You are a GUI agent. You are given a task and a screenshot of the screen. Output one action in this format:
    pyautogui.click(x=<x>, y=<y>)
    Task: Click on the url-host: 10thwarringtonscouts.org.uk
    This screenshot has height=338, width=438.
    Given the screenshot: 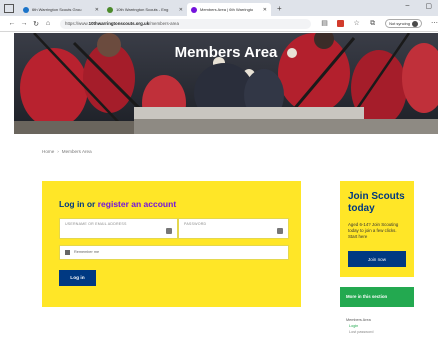 What is the action you would take?
    pyautogui.click(x=119, y=23)
    